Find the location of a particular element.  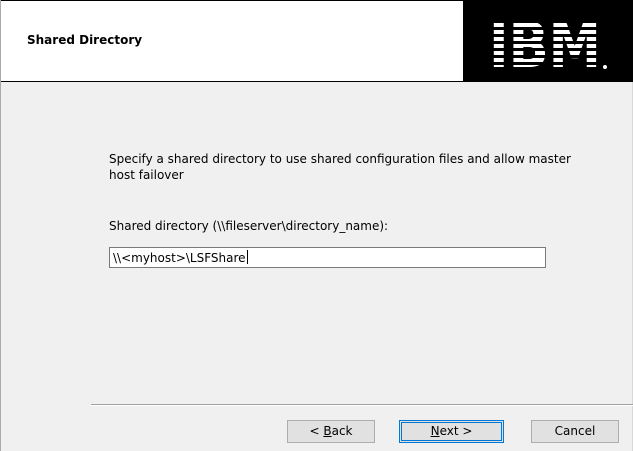

next-button: Next > is located at coordinates (451, 431).